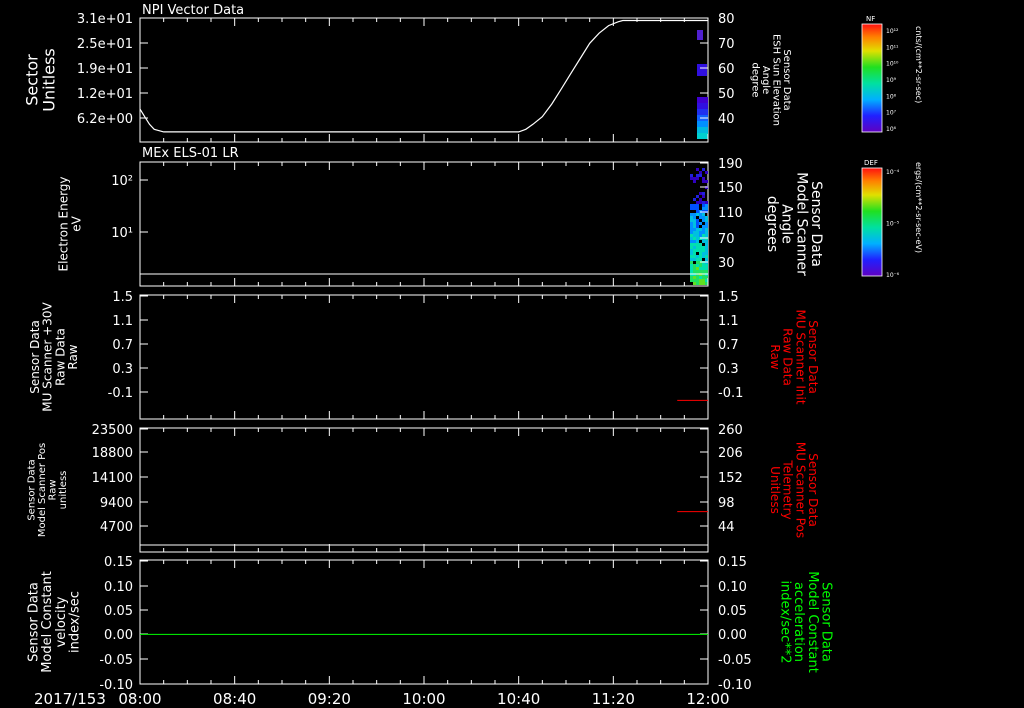 This screenshot has width=1024, height=708. I want to click on x-tick-label: 09:20, so click(329, 699).